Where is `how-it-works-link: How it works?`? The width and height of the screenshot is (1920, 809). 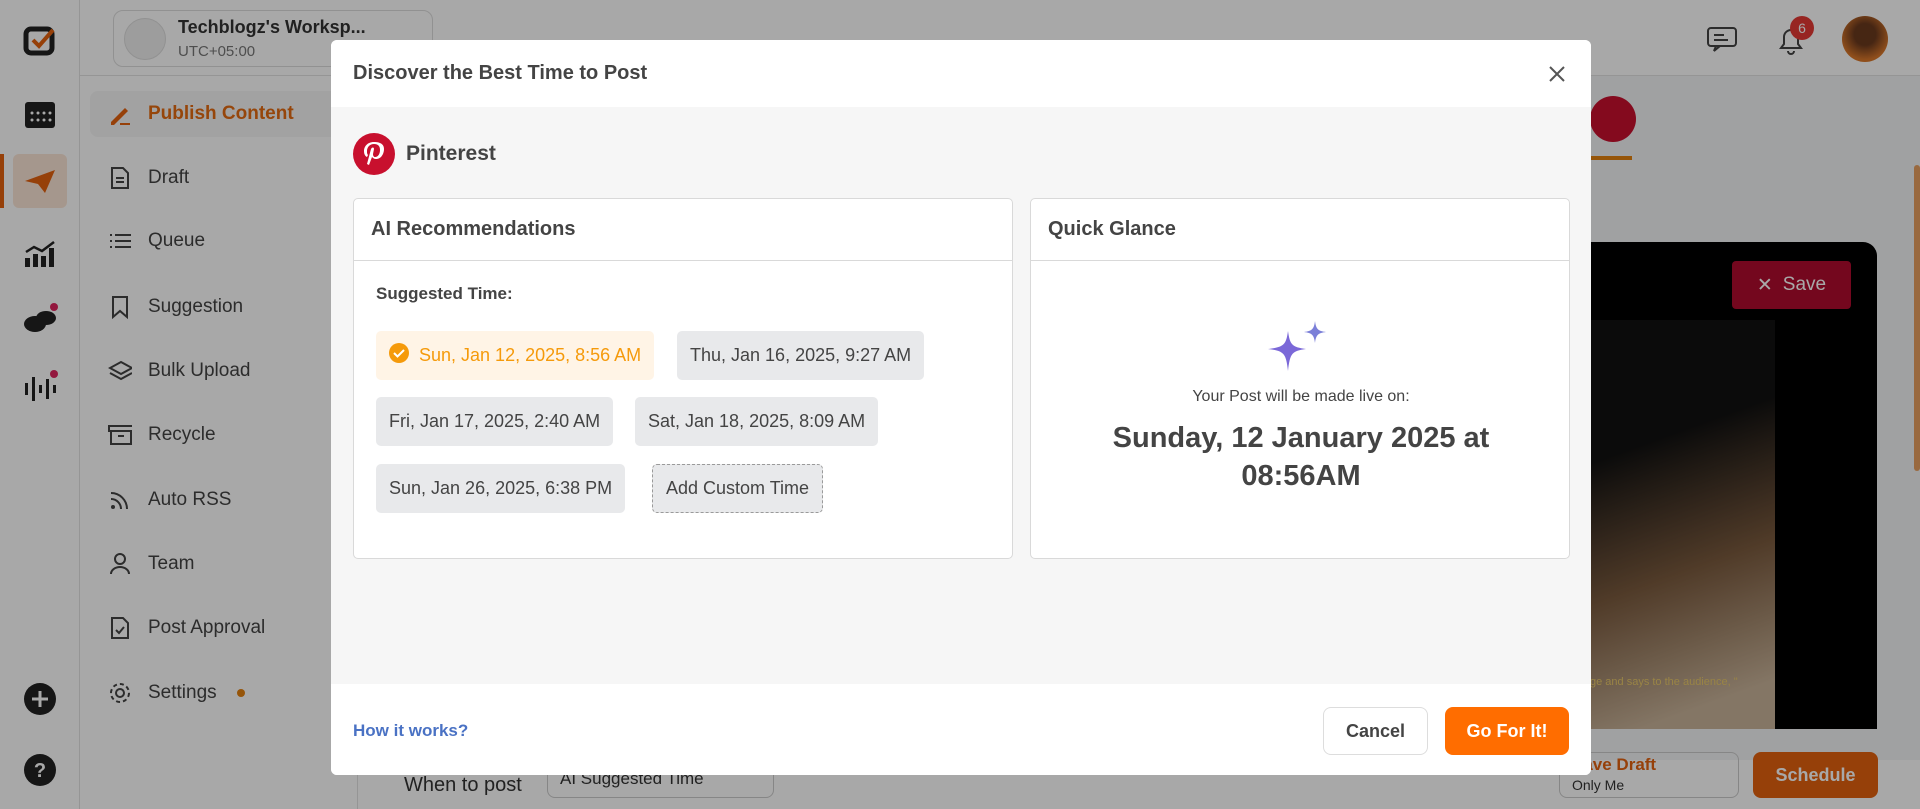
how-it-works-link: How it works? is located at coordinates (410, 731).